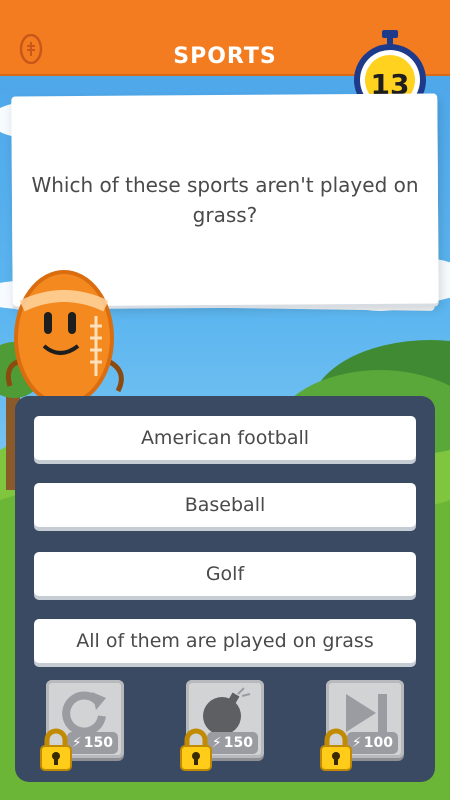  What do you see at coordinates (225, 505) in the screenshot?
I see `answer-button-2: Baseball` at bounding box center [225, 505].